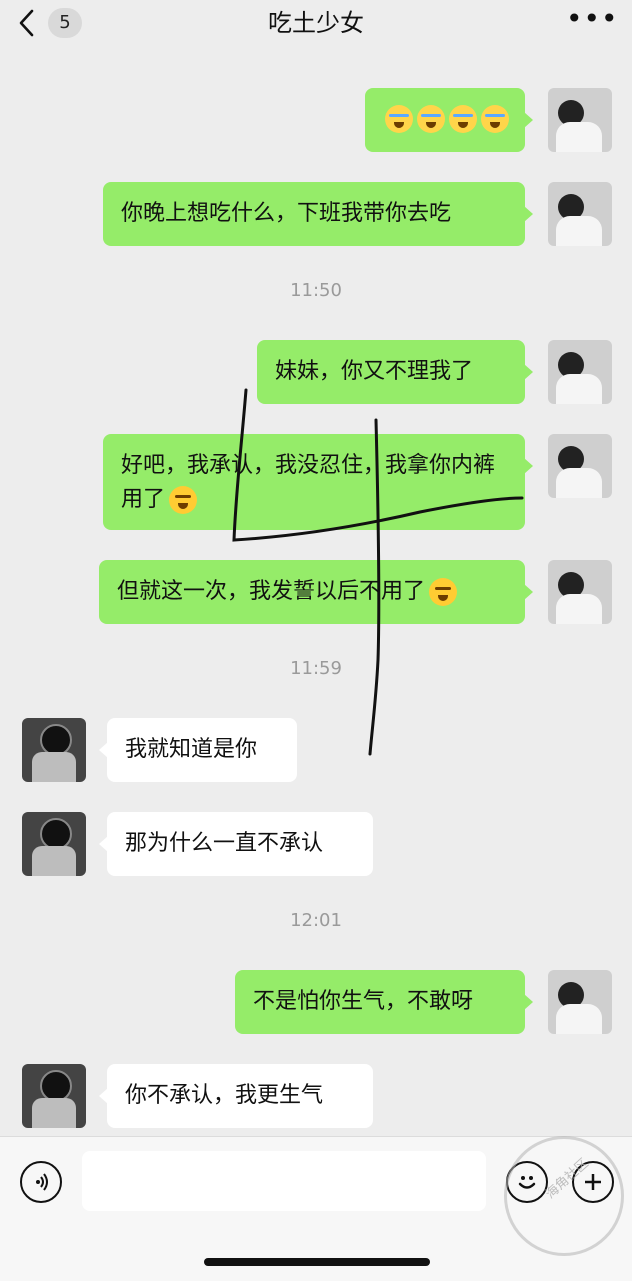 The width and height of the screenshot is (632, 1281). What do you see at coordinates (191, 749) in the screenshot?
I see `message-text: 我就知道是你` at bounding box center [191, 749].